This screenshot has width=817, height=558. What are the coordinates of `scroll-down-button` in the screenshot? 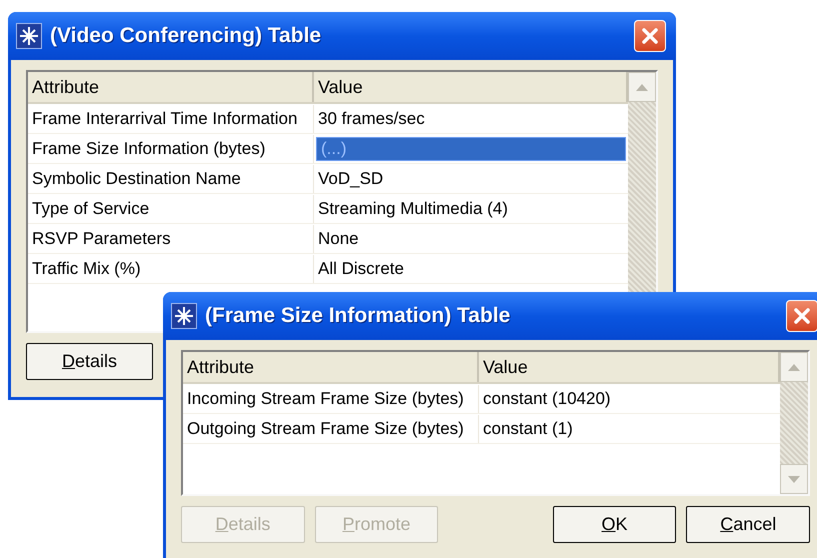 It's located at (794, 479).